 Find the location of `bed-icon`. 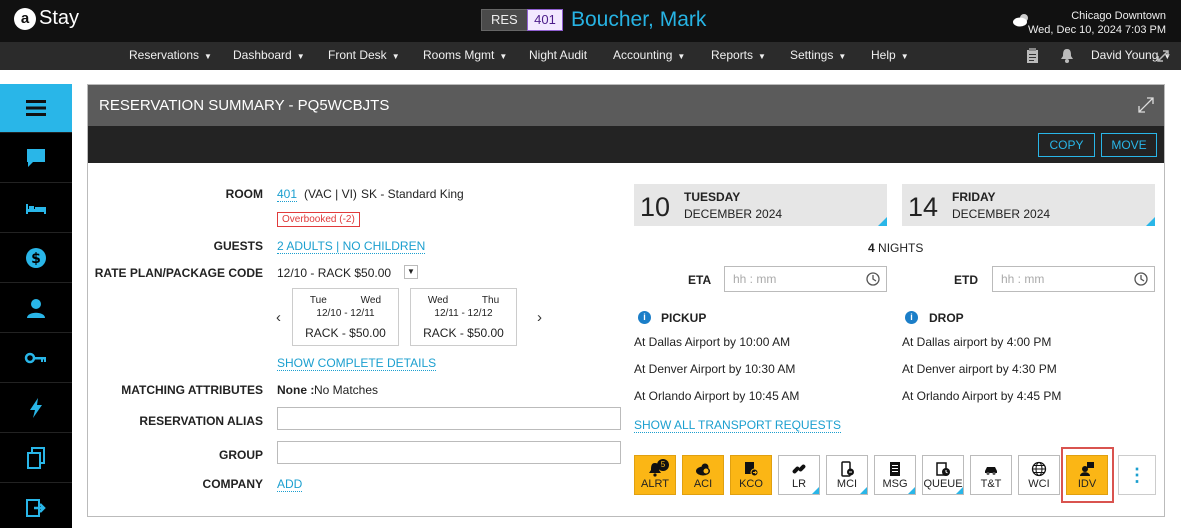

bed-icon is located at coordinates (36, 209).